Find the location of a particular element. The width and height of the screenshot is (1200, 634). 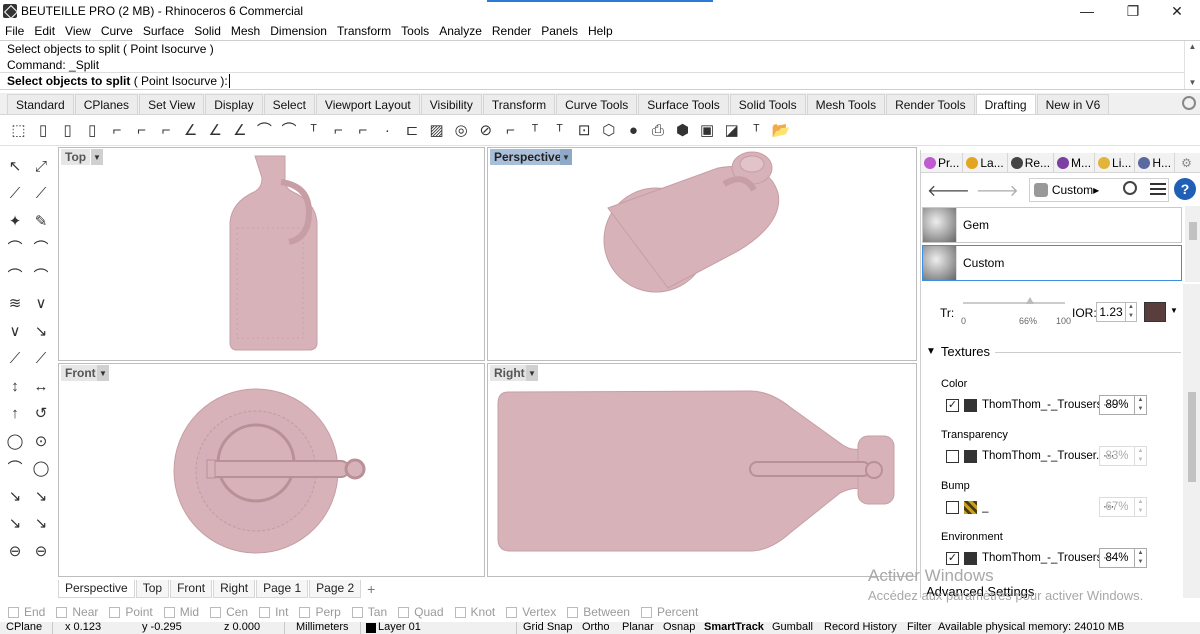

textures-section-header: ▼ Textures is located at coordinates (958, 351).